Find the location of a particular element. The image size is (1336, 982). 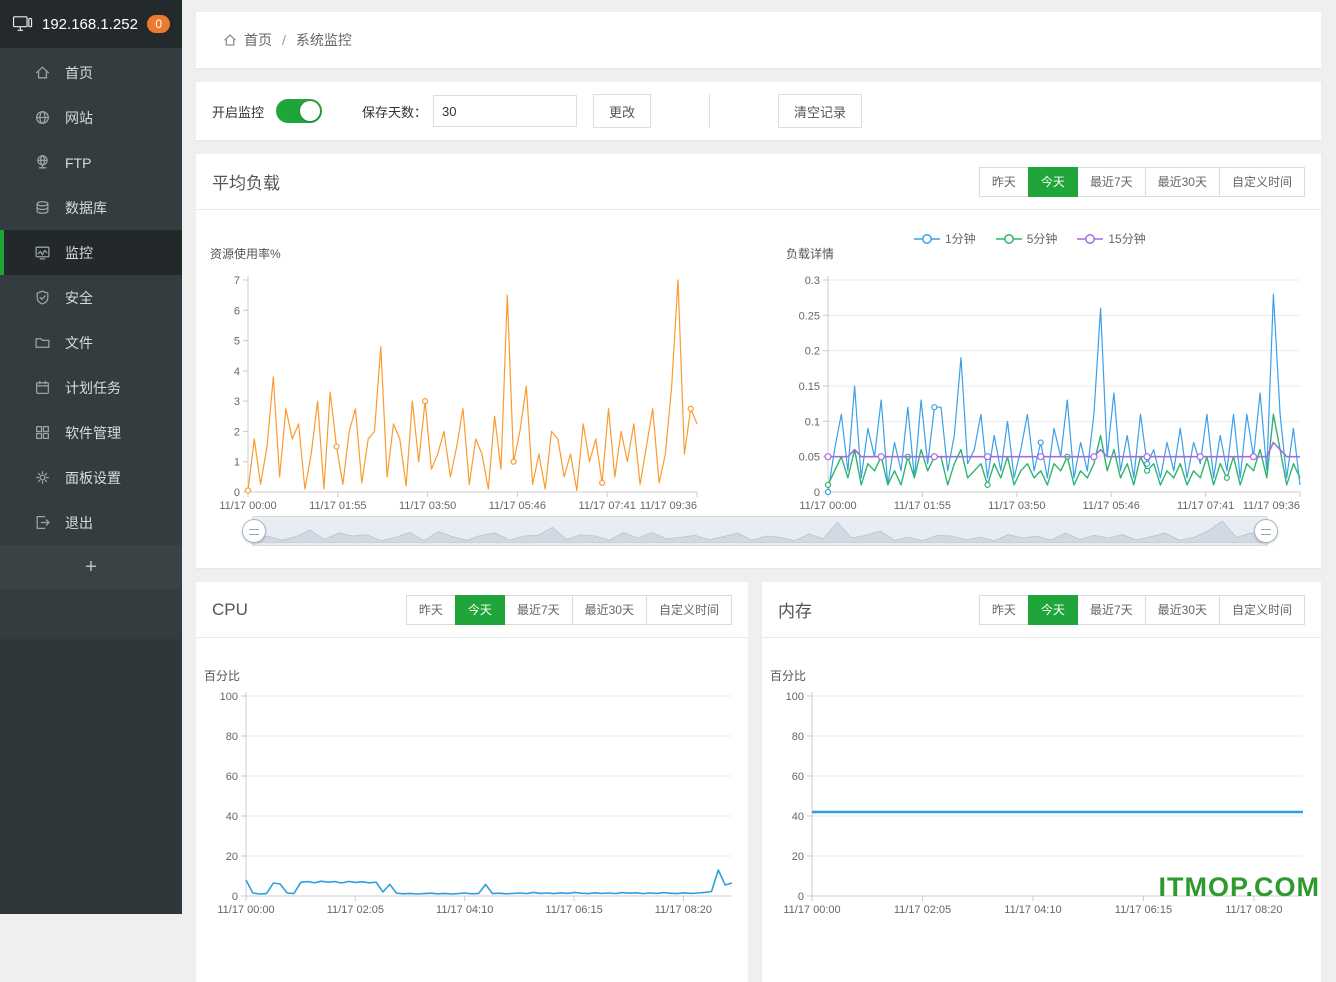

sidebar-menu: 首页网站 FTP 数据库监控安全 文件 计划任务软件管理面板设置退出 is located at coordinates (91, 297).